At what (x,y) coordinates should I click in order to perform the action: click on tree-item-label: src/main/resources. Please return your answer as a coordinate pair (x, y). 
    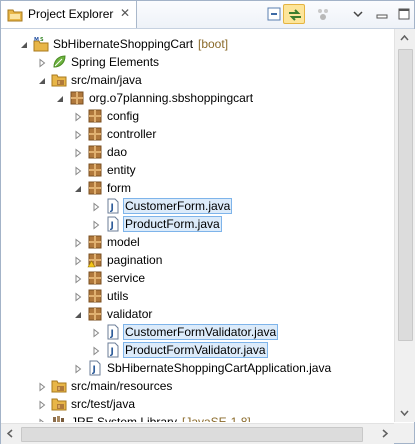
    Looking at the image, I should click on (122, 386).